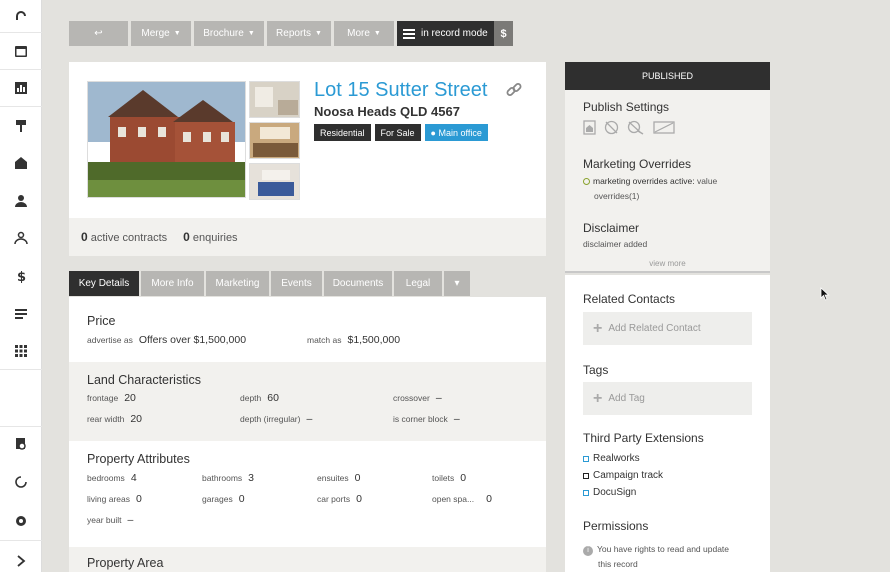 This screenshot has width=890, height=572. What do you see at coordinates (457, 283) in the screenshot?
I see `tab-more-dropdown: ▾` at bounding box center [457, 283].